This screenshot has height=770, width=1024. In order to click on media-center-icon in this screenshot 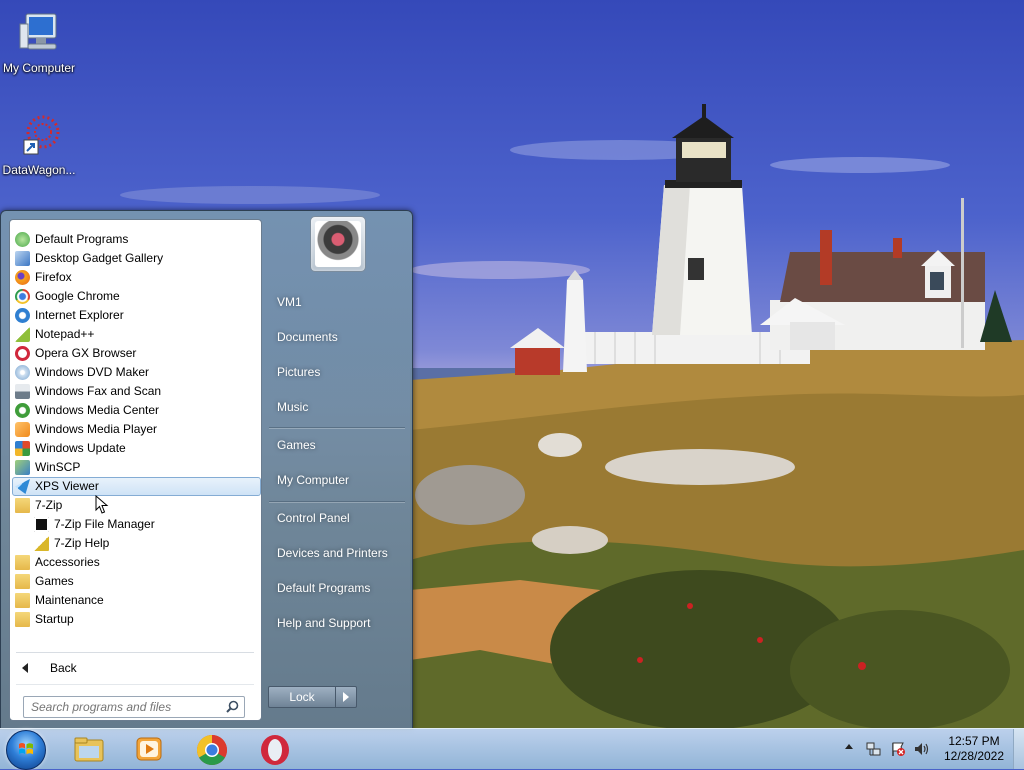, I will do `click(22, 410)`.